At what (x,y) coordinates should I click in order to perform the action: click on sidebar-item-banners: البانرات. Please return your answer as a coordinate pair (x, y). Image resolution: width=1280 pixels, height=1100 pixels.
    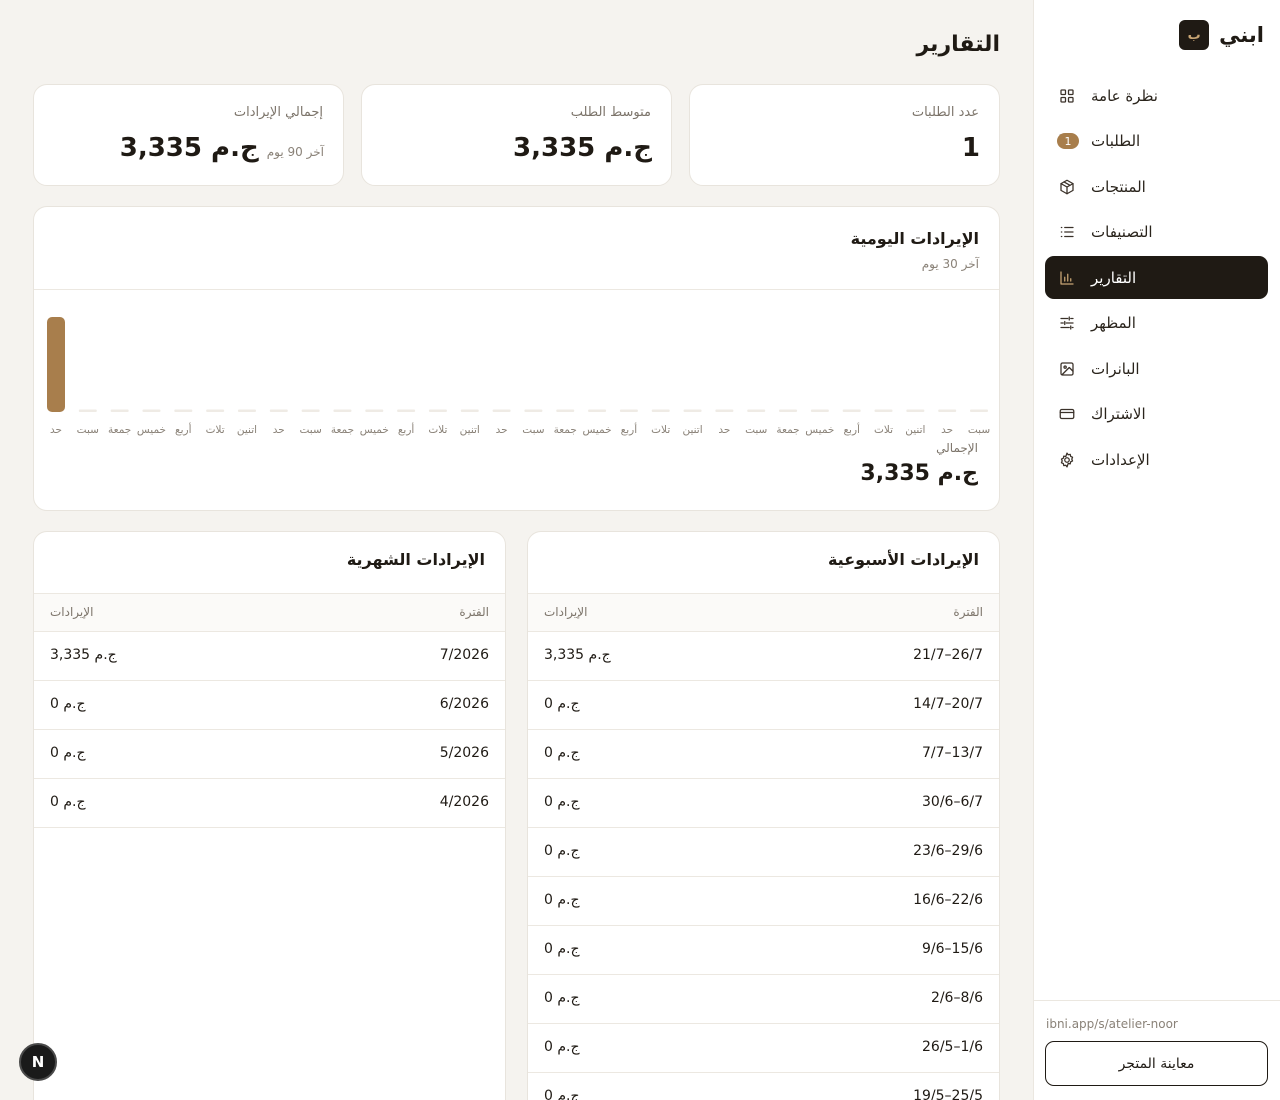
    Looking at the image, I should click on (1156, 368).